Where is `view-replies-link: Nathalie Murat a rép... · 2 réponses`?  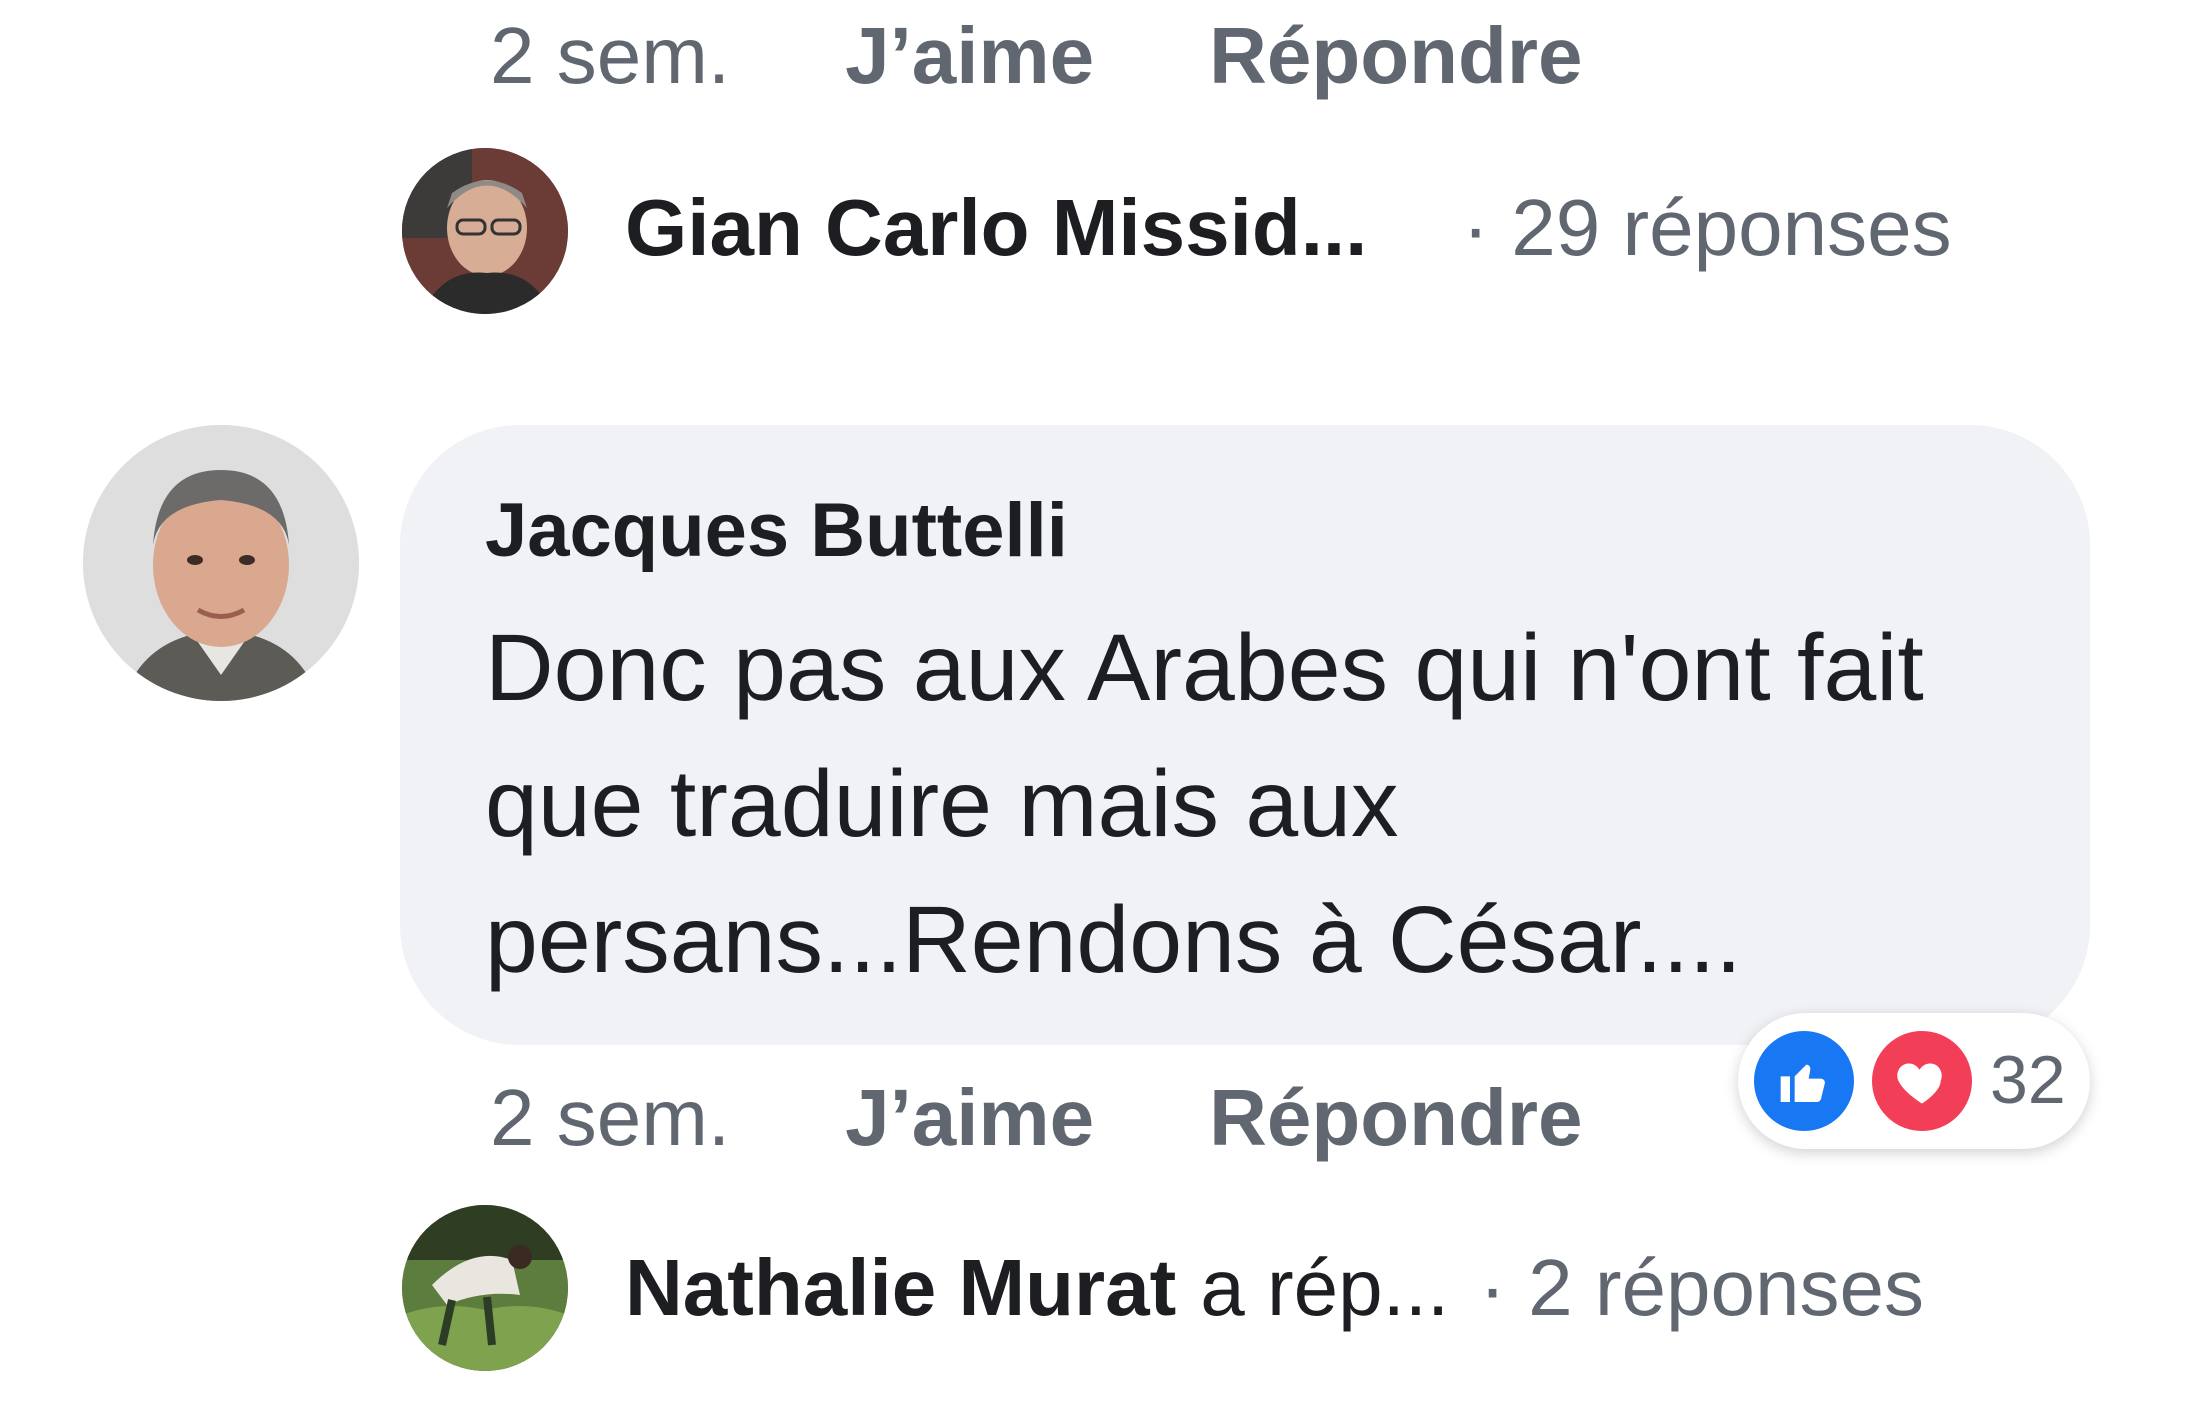 view-replies-link: Nathalie Murat a rép... · 2 réponses is located at coordinates (1274, 1288).